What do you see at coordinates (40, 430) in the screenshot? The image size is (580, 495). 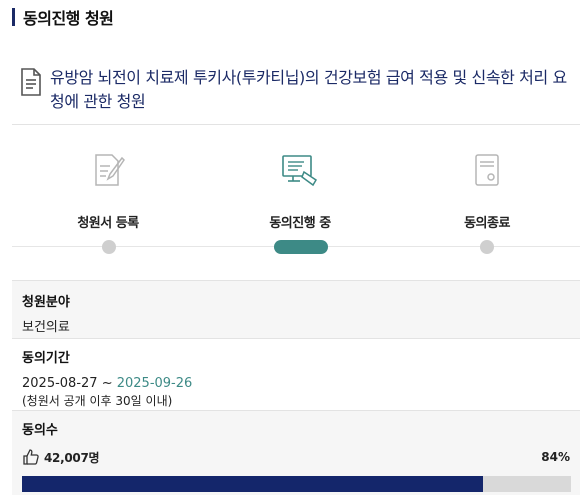 I see `votes-label: 동의수` at bounding box center [40, 430].